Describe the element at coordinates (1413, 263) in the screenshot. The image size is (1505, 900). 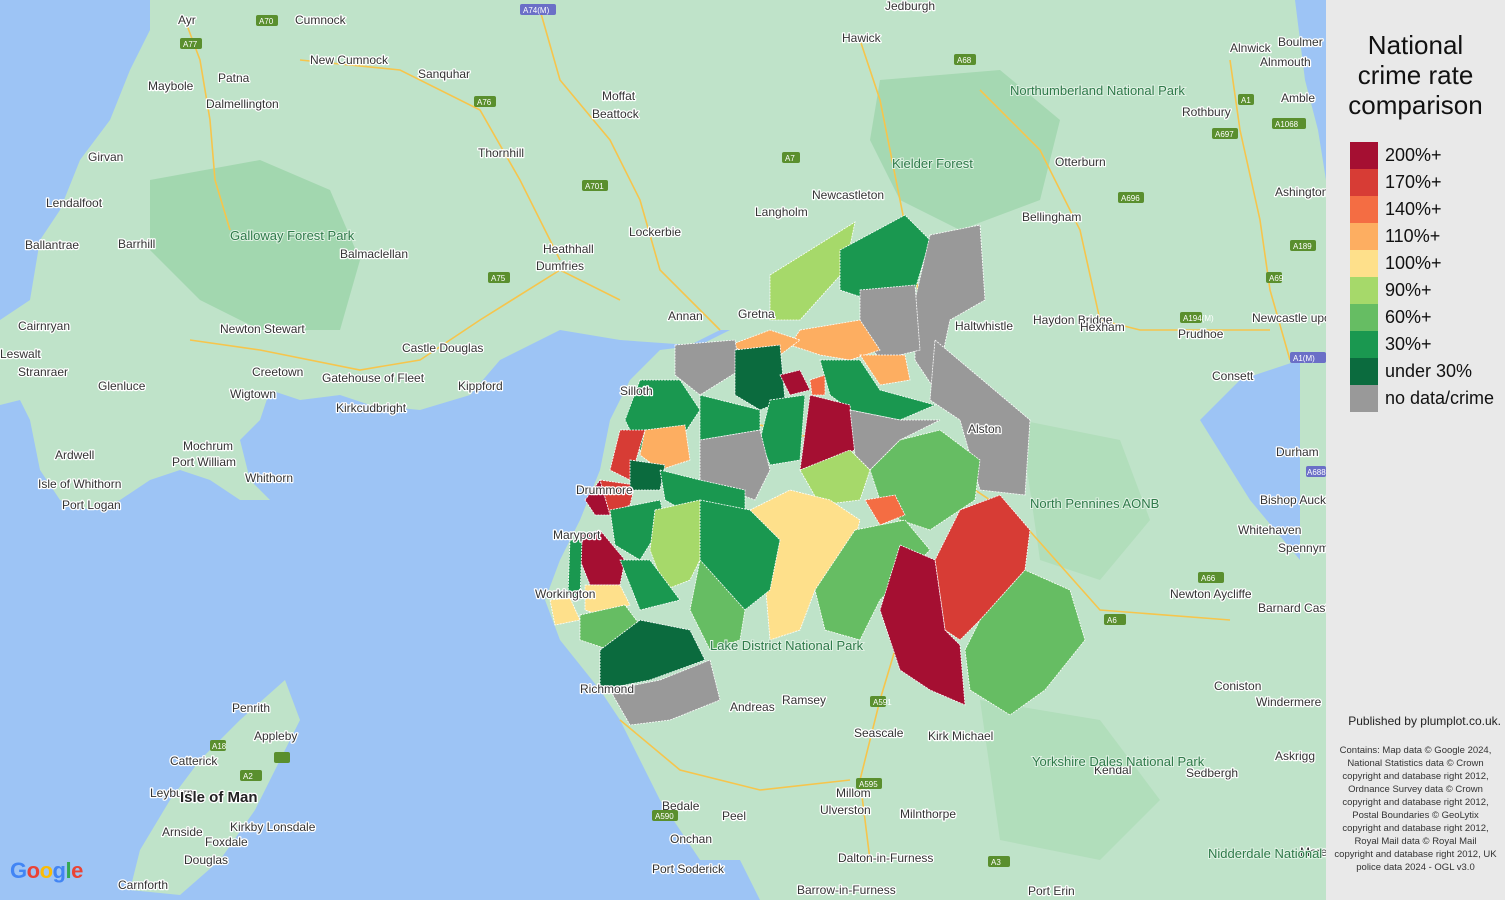
I see `legend-label: 100%+` at that location.